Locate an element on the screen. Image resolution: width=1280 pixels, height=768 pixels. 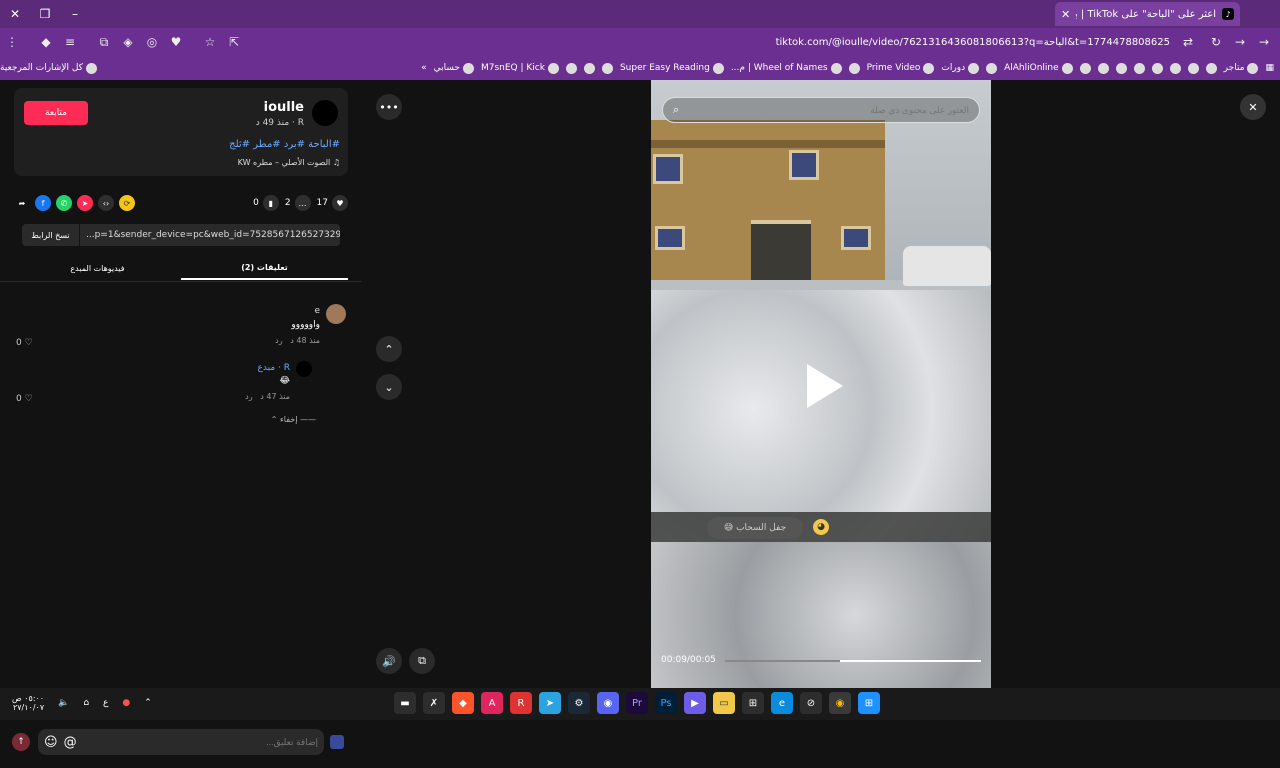
start-icon: ⊞ is located at coordinates (869, 703).